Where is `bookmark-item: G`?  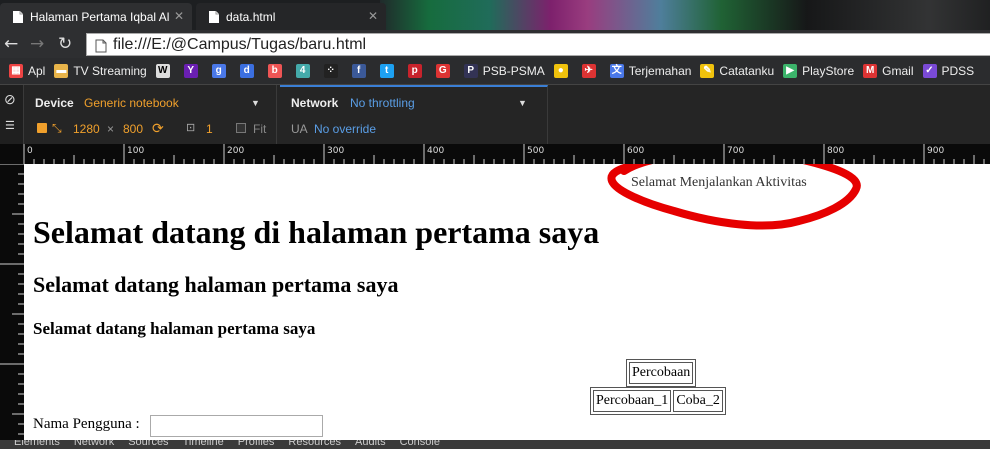
bookmark-item: G is located at coordinates (445, 71).